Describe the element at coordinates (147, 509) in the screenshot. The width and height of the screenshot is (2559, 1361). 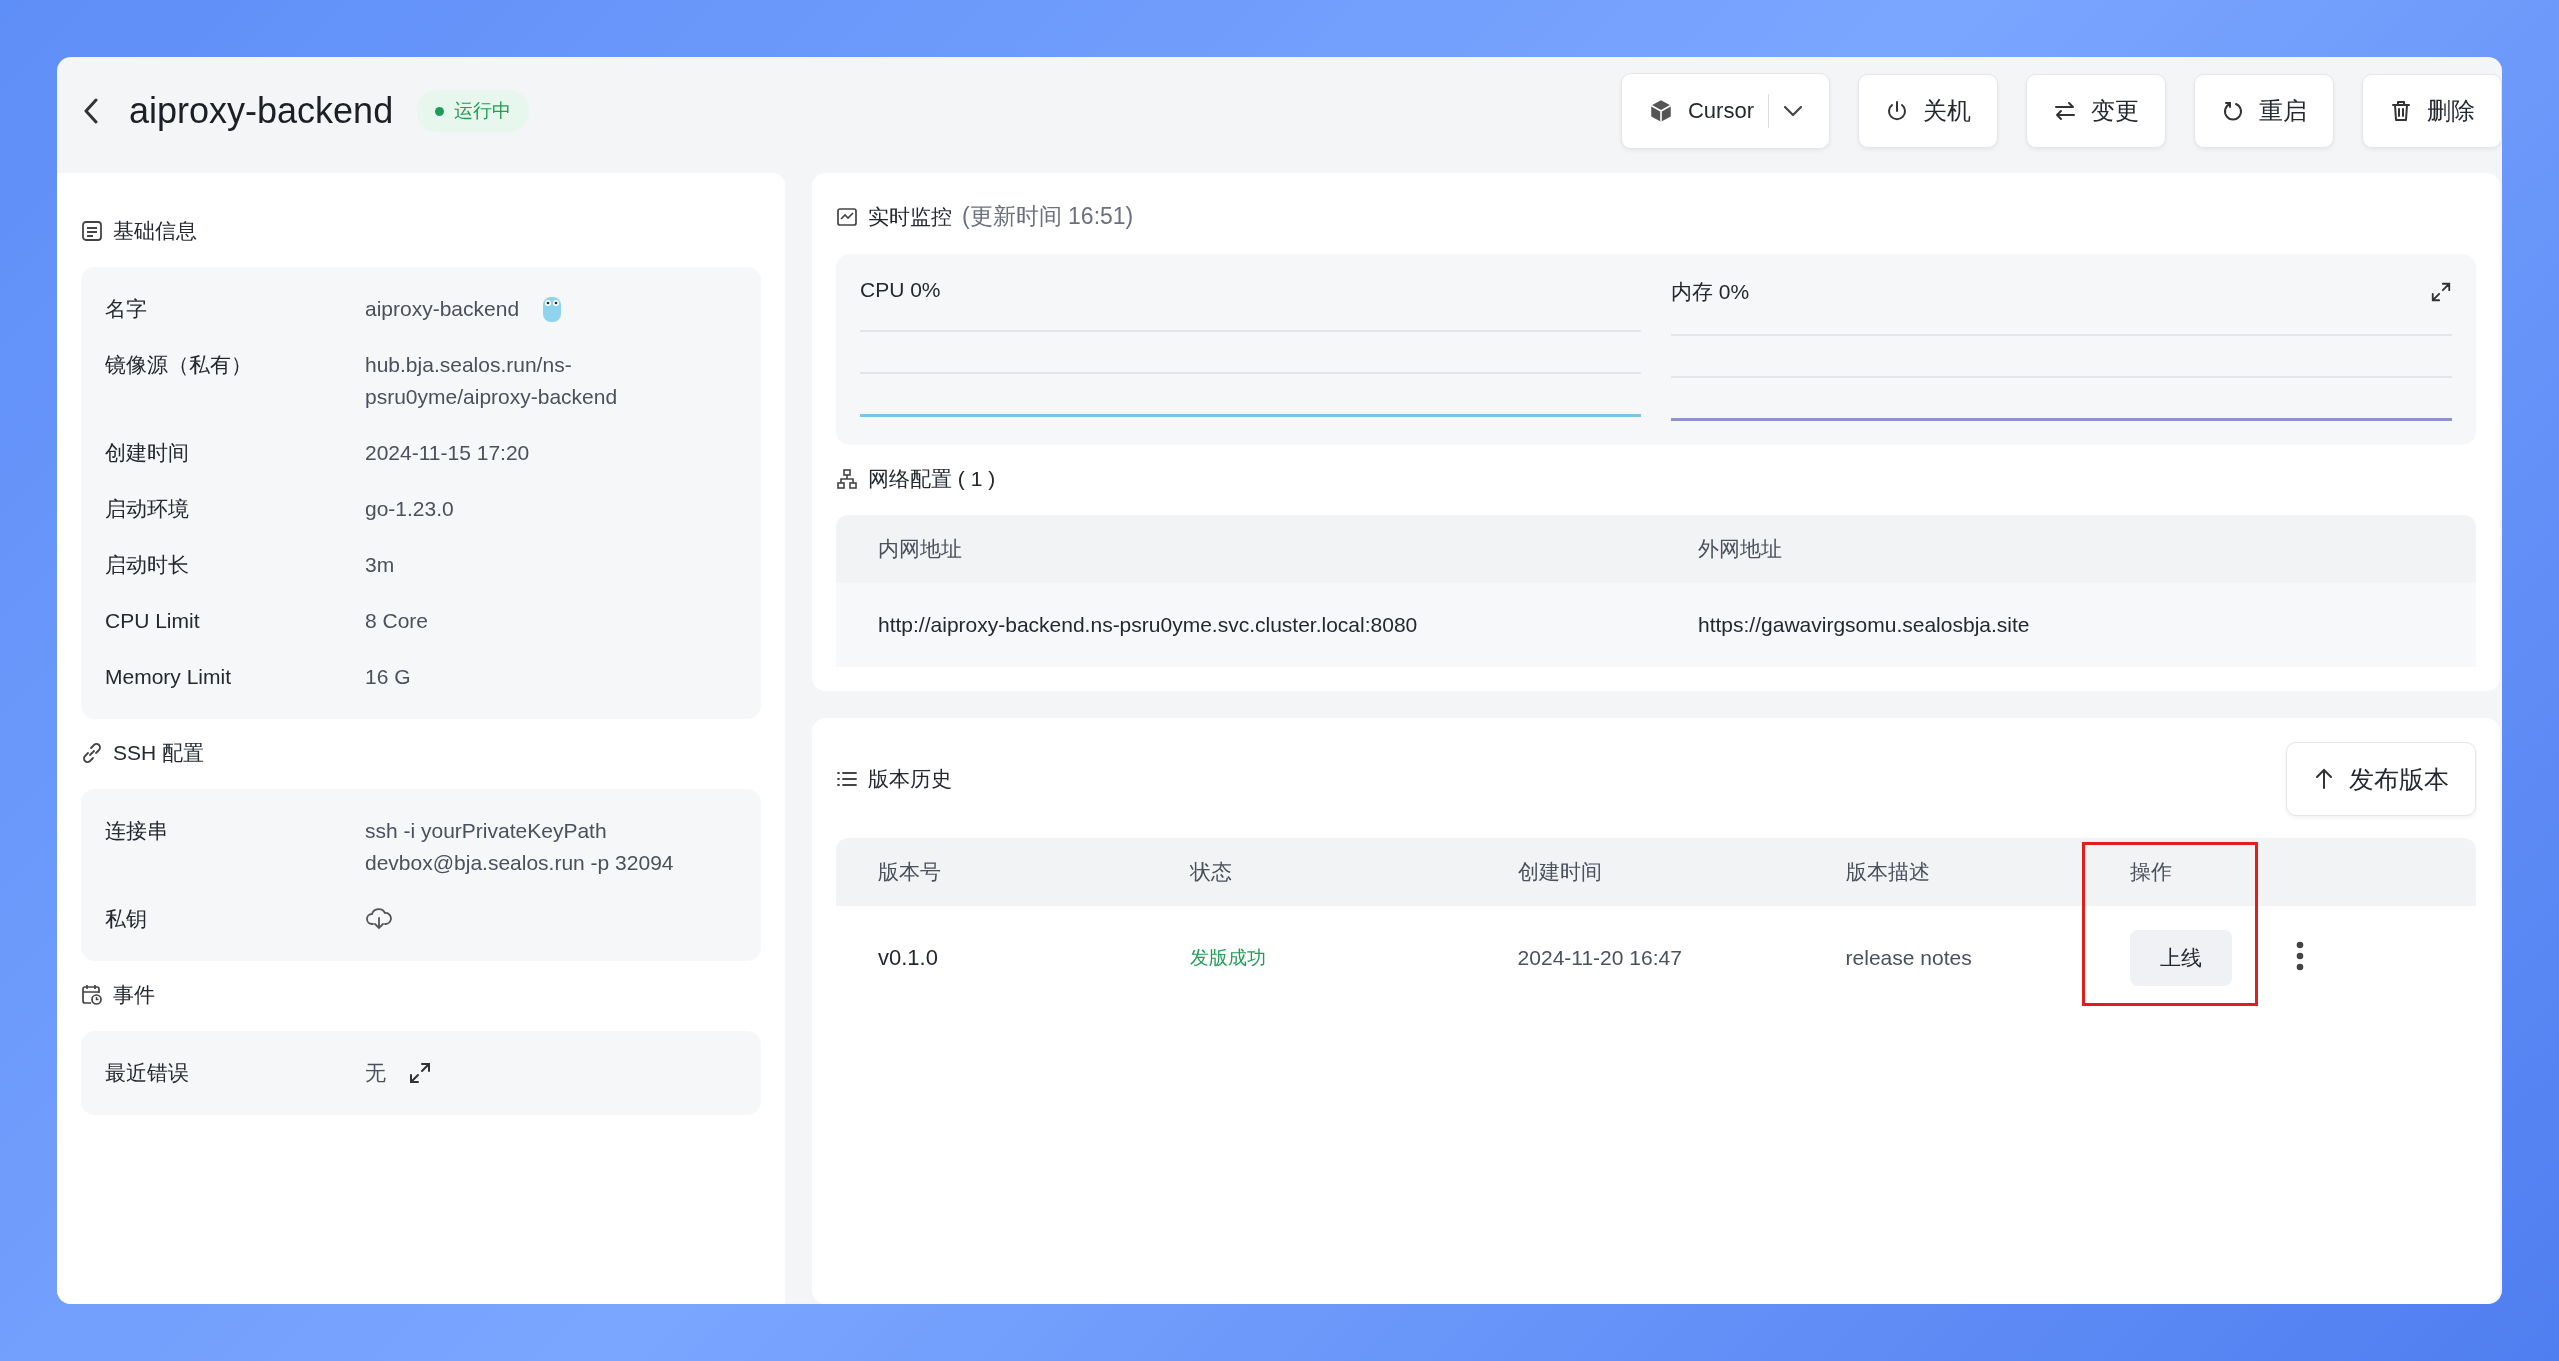
I see `field-label: 启动环境` at that location.